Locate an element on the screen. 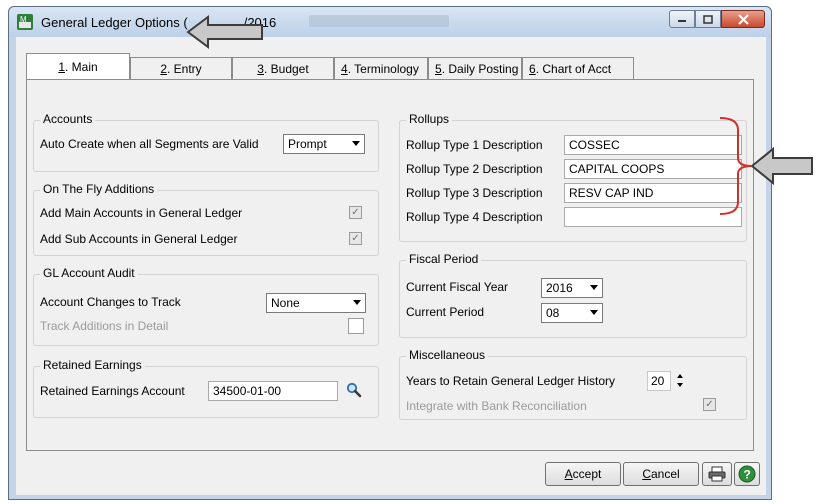  retained-account-field: 34500-01-00 is located at coordinates (273, 391).